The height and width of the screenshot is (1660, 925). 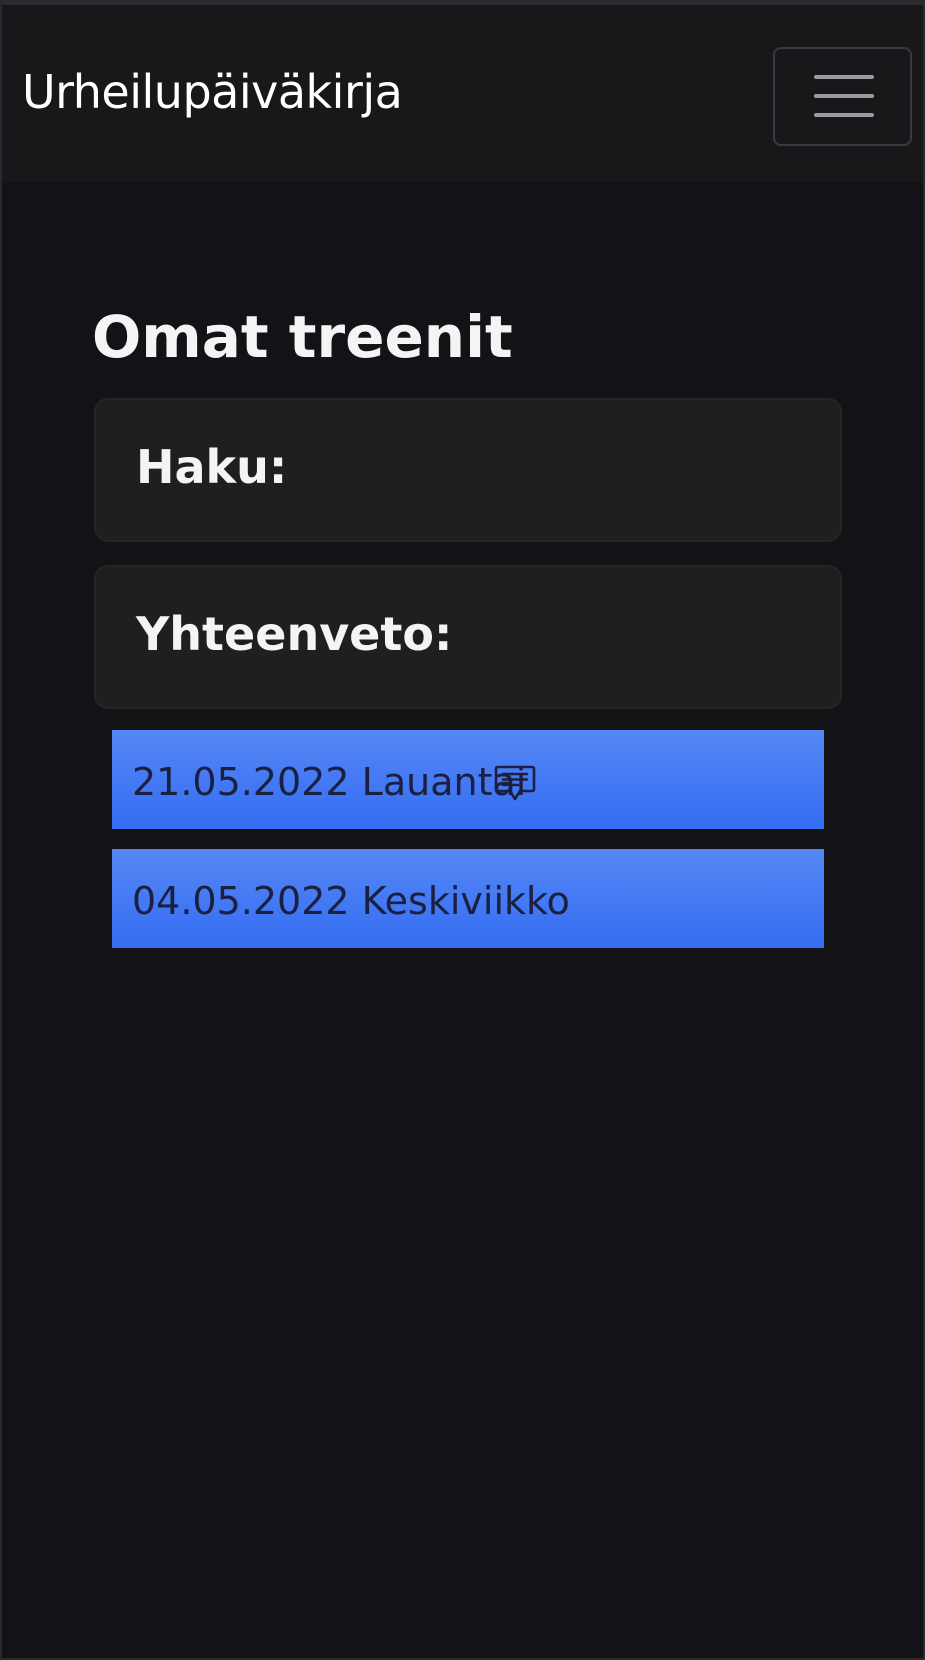 What do you see at coordinates (515, 783) in the screenshot?
I see `comment-icon` at bounding box center [515, 783].